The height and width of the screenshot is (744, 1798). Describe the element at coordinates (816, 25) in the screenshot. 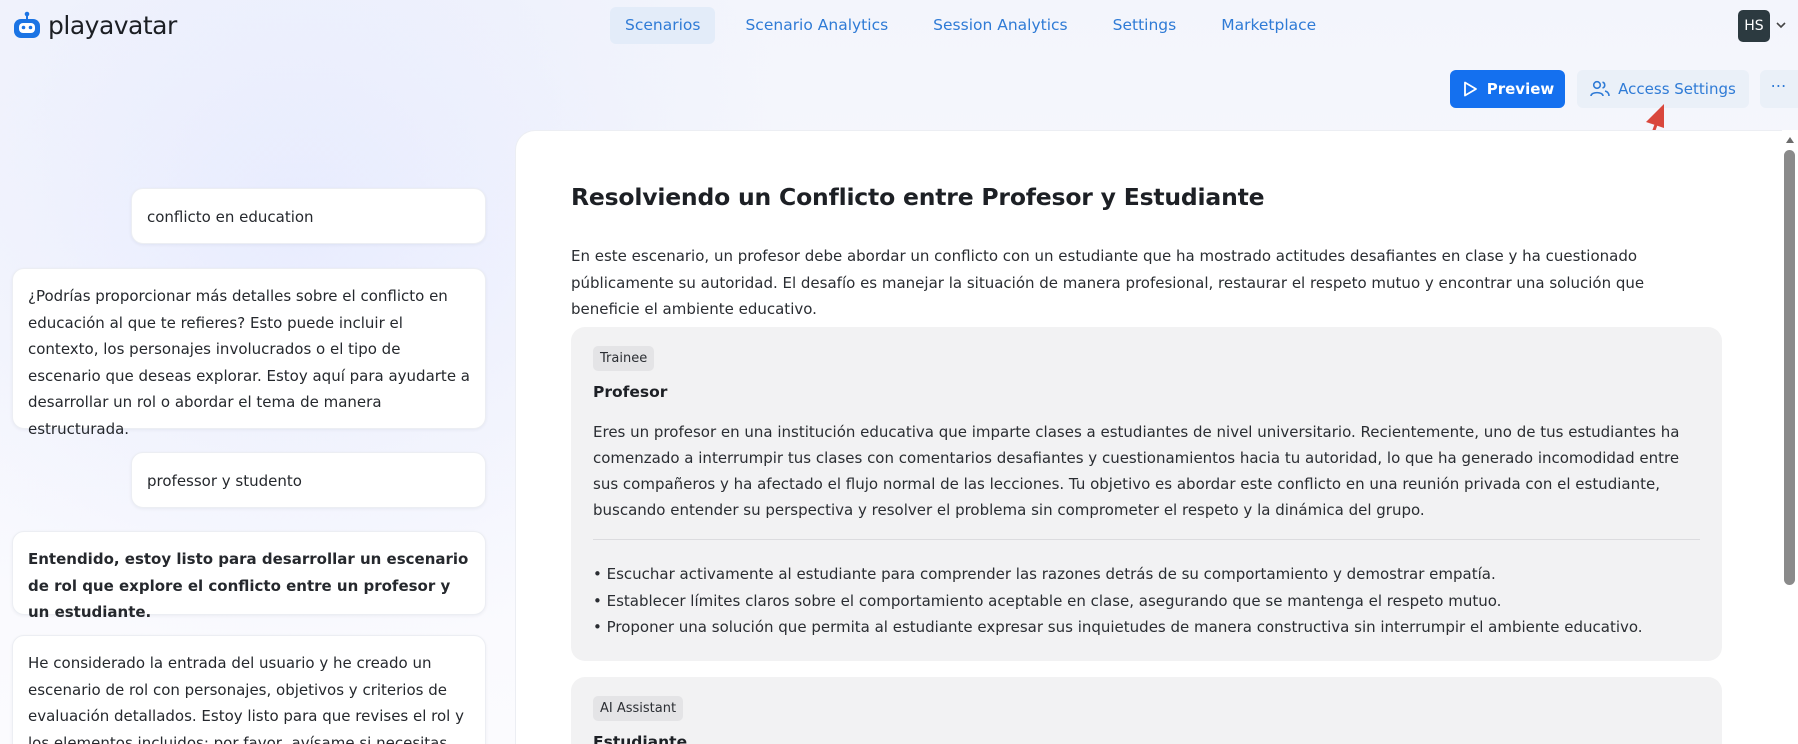

I see `nav-scenario-analytics: Scenario Analytics` at that location.